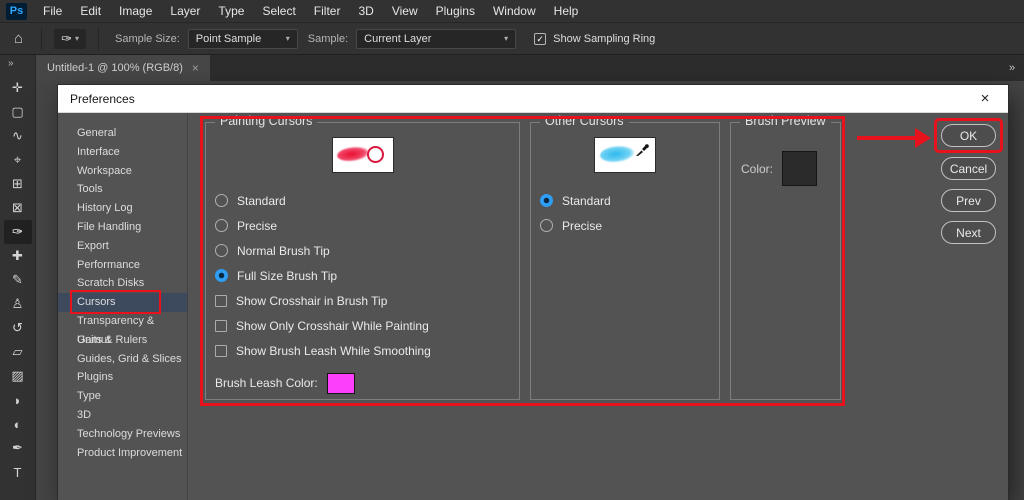 The width and height of the screenshot is (1024, 500). What do you see at coordinates (362, 200) in the screenshot?
I see `radio-standard: Standard` at bounding box center [362, 200].